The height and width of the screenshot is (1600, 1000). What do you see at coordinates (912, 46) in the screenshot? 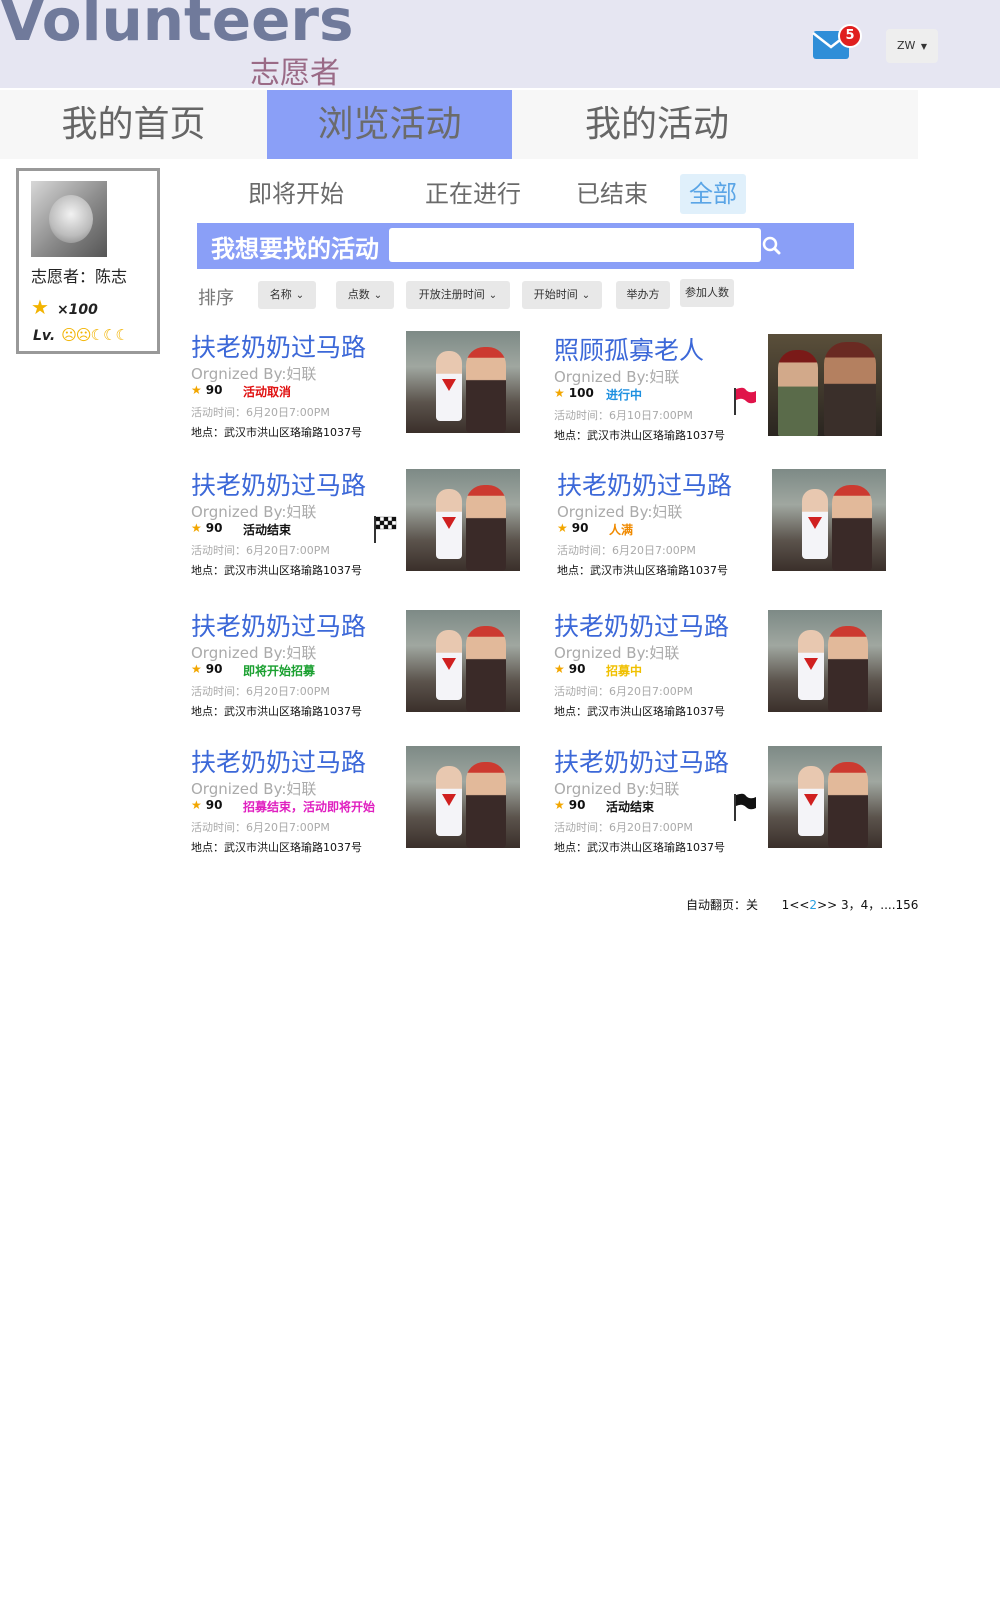
I see `user-menu-button: ZW ▼` at bounding box center [912, 46].